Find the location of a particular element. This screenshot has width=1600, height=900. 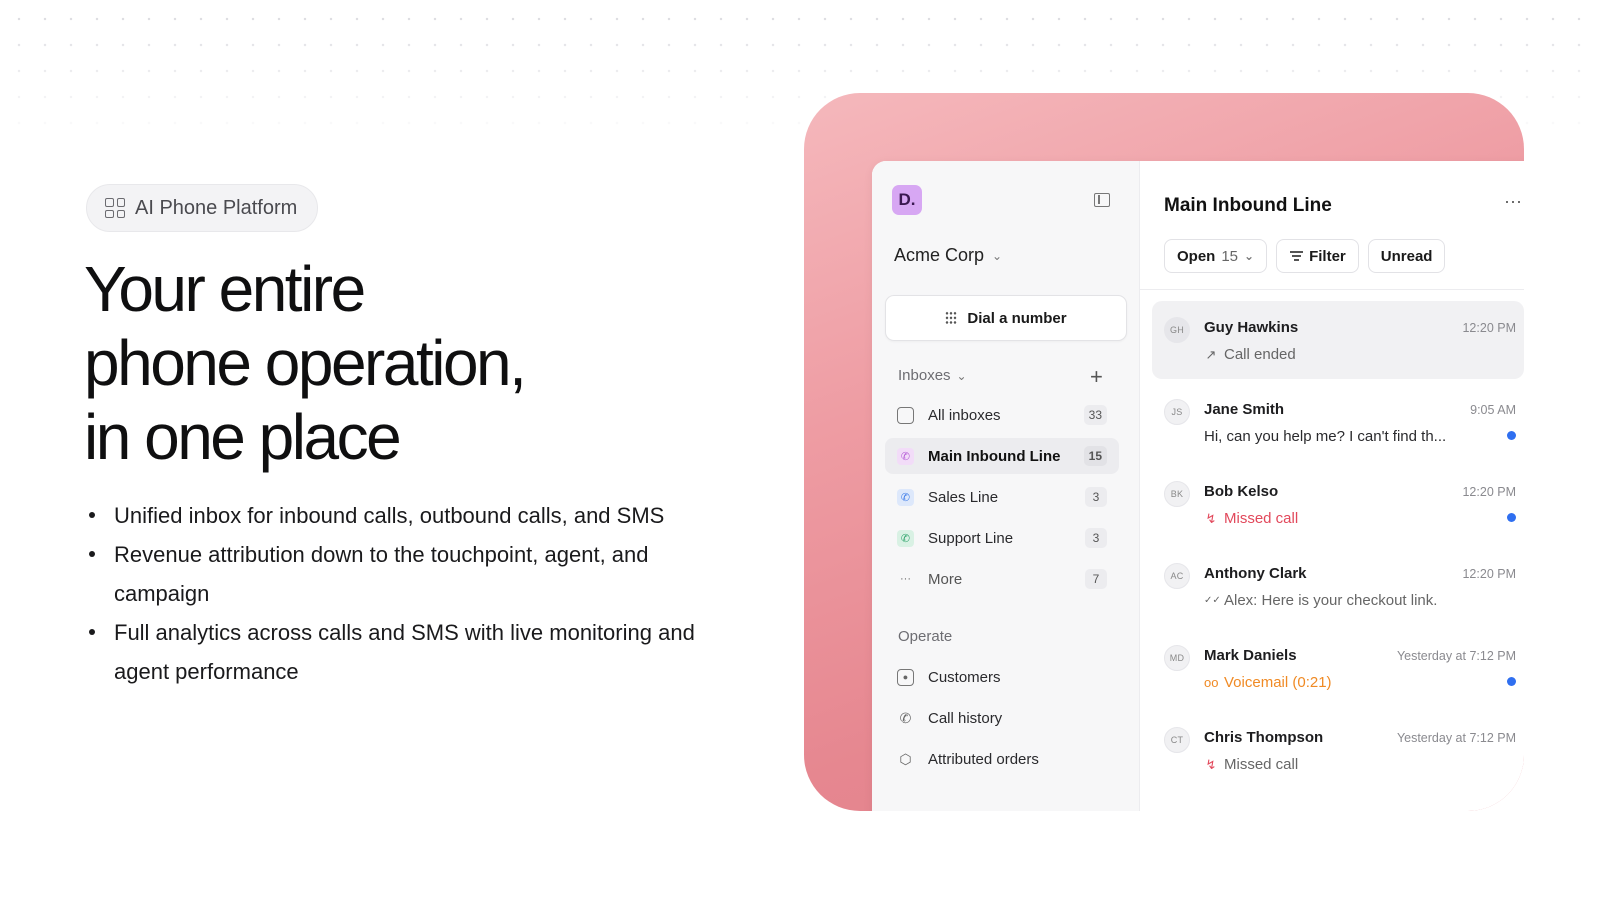

sidebar-item-main-inbound-line: ✆ Main Inbound Line 15 is located at coordinates (1002, 456).